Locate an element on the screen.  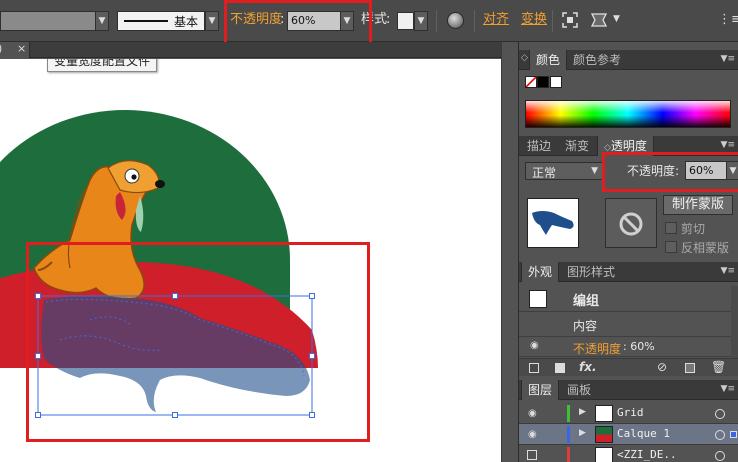
control-panel-menu-icon: ⋮≡ is located at coordinates (728, 19).